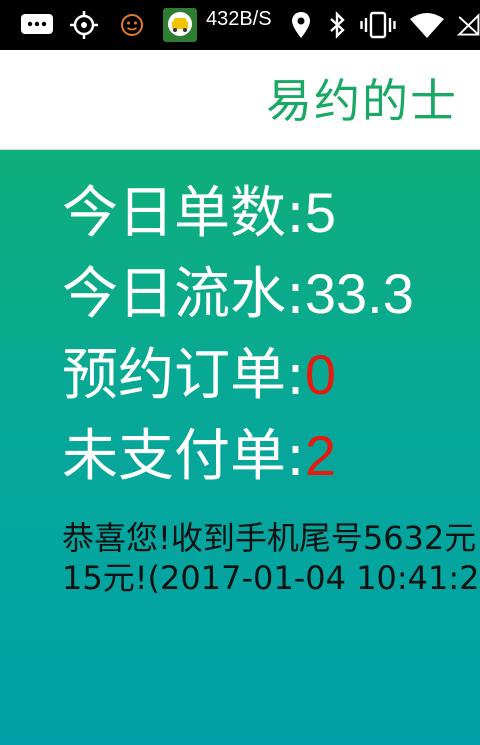  Describe the element at coordinates (362, 101) in the screenshot. I see `app-title: 易约的士` at that location.